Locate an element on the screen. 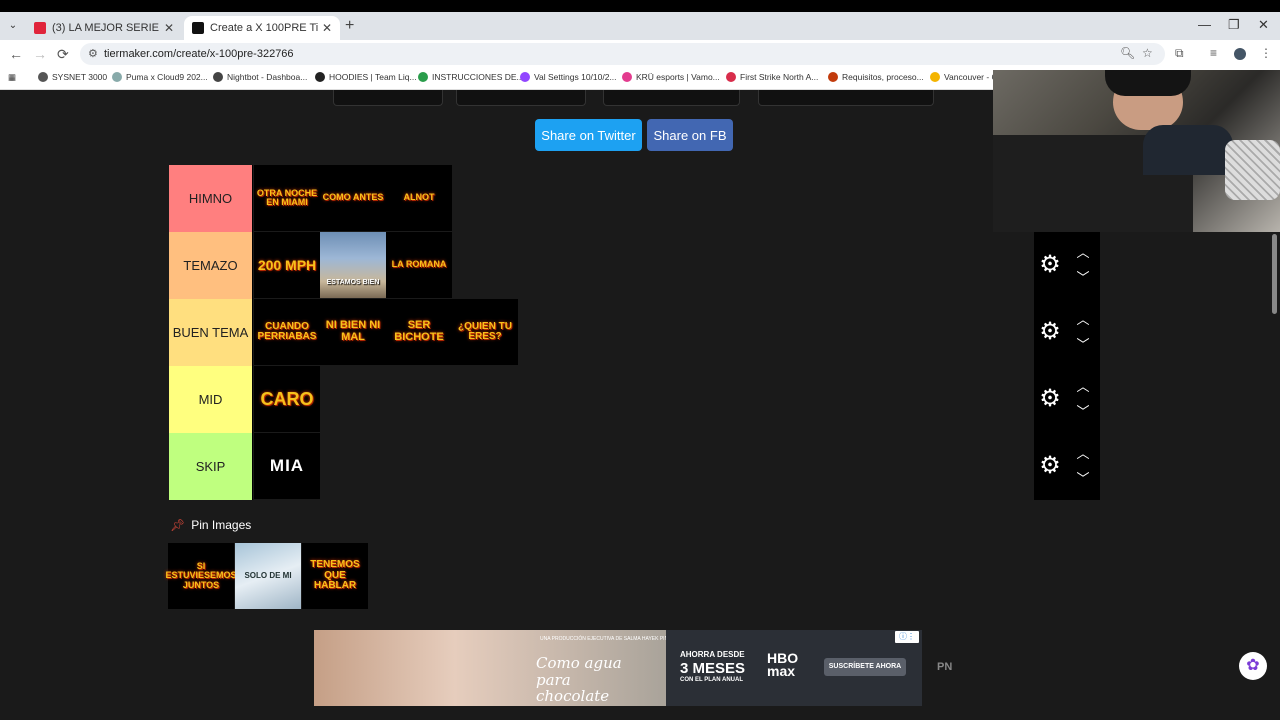 The width and height of the screenshot is (1280, 720). scroll-thumb is located at coordinates (1274, 274).